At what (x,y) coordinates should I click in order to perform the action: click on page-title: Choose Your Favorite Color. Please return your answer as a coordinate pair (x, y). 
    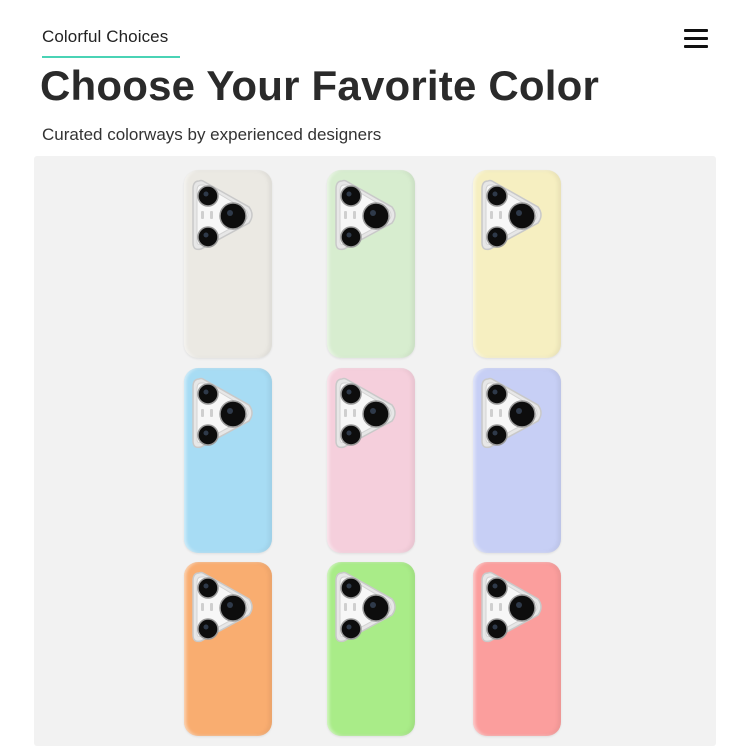
    Looking at the image, I should click on (320, 85).